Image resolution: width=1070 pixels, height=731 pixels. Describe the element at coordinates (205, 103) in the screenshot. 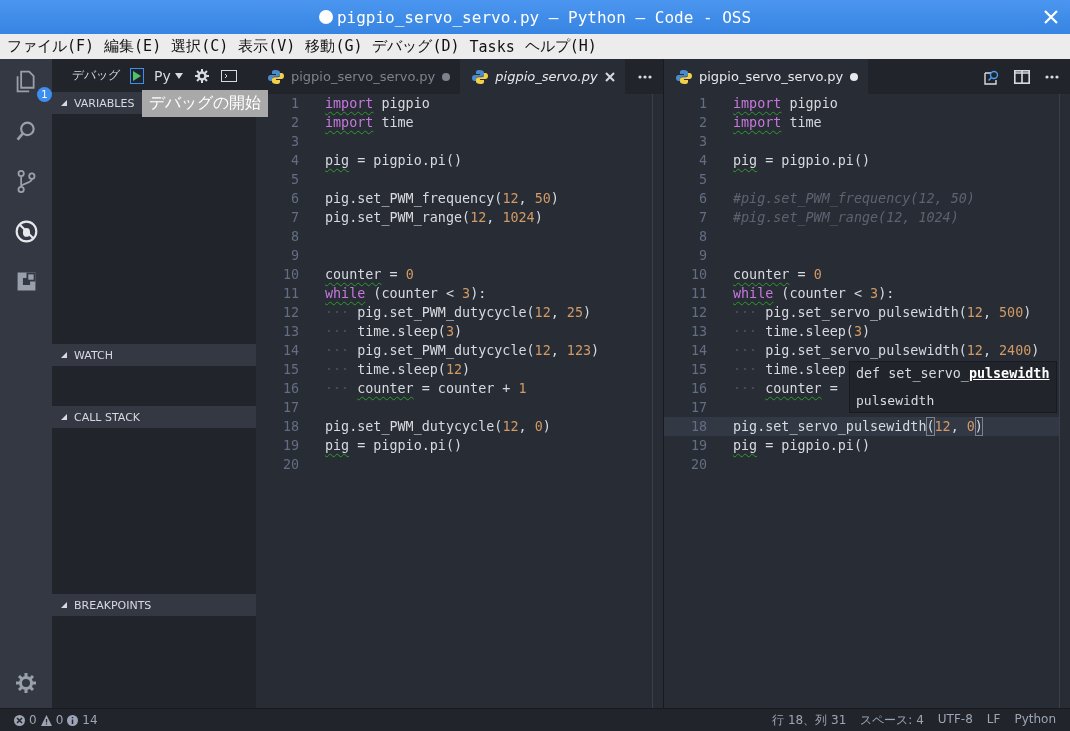

I see `tooltip: デバッグの開始` at that location.